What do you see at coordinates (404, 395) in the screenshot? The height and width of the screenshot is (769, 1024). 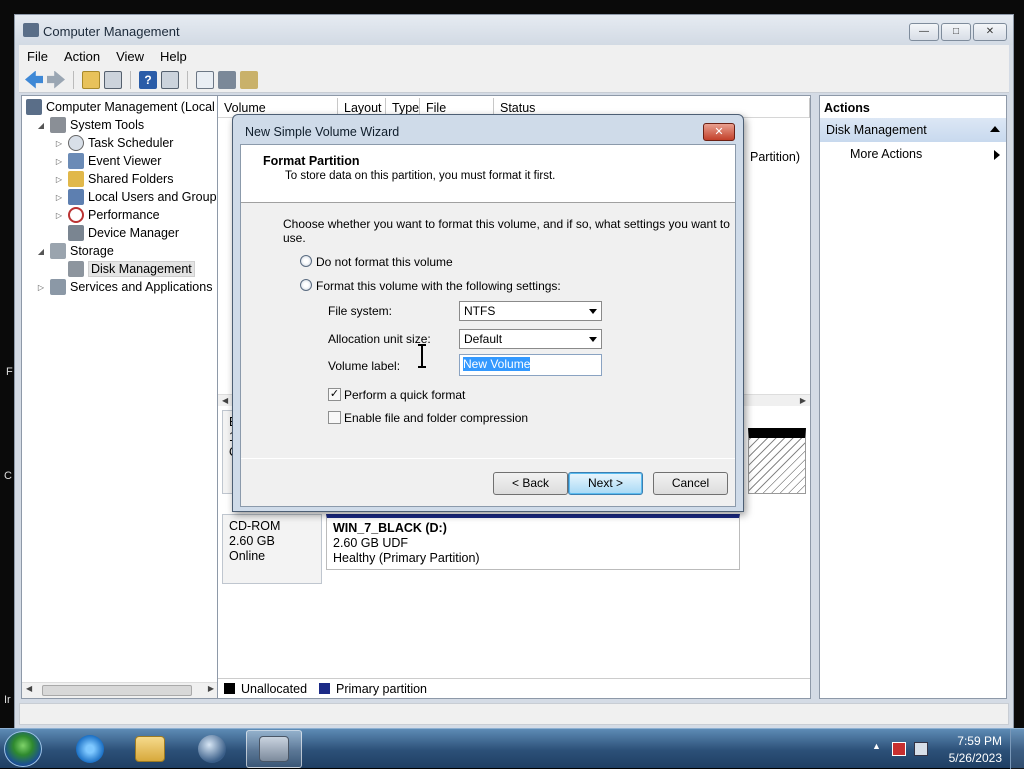 I see `quick-format-label: Perform a quick format` at bounding box center [404, 395].